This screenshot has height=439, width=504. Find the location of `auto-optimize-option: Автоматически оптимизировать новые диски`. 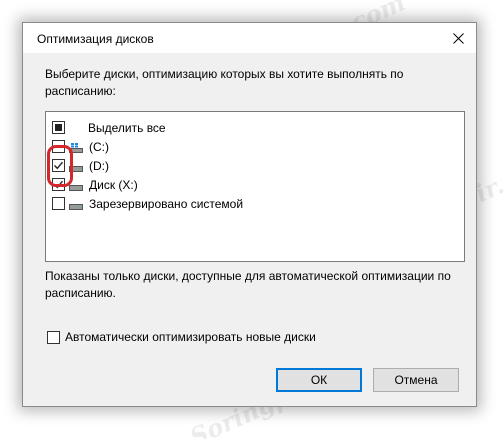

auto-optimize-option: Автоматически оптимизировать новые диски is located at coordinates (181, 337).